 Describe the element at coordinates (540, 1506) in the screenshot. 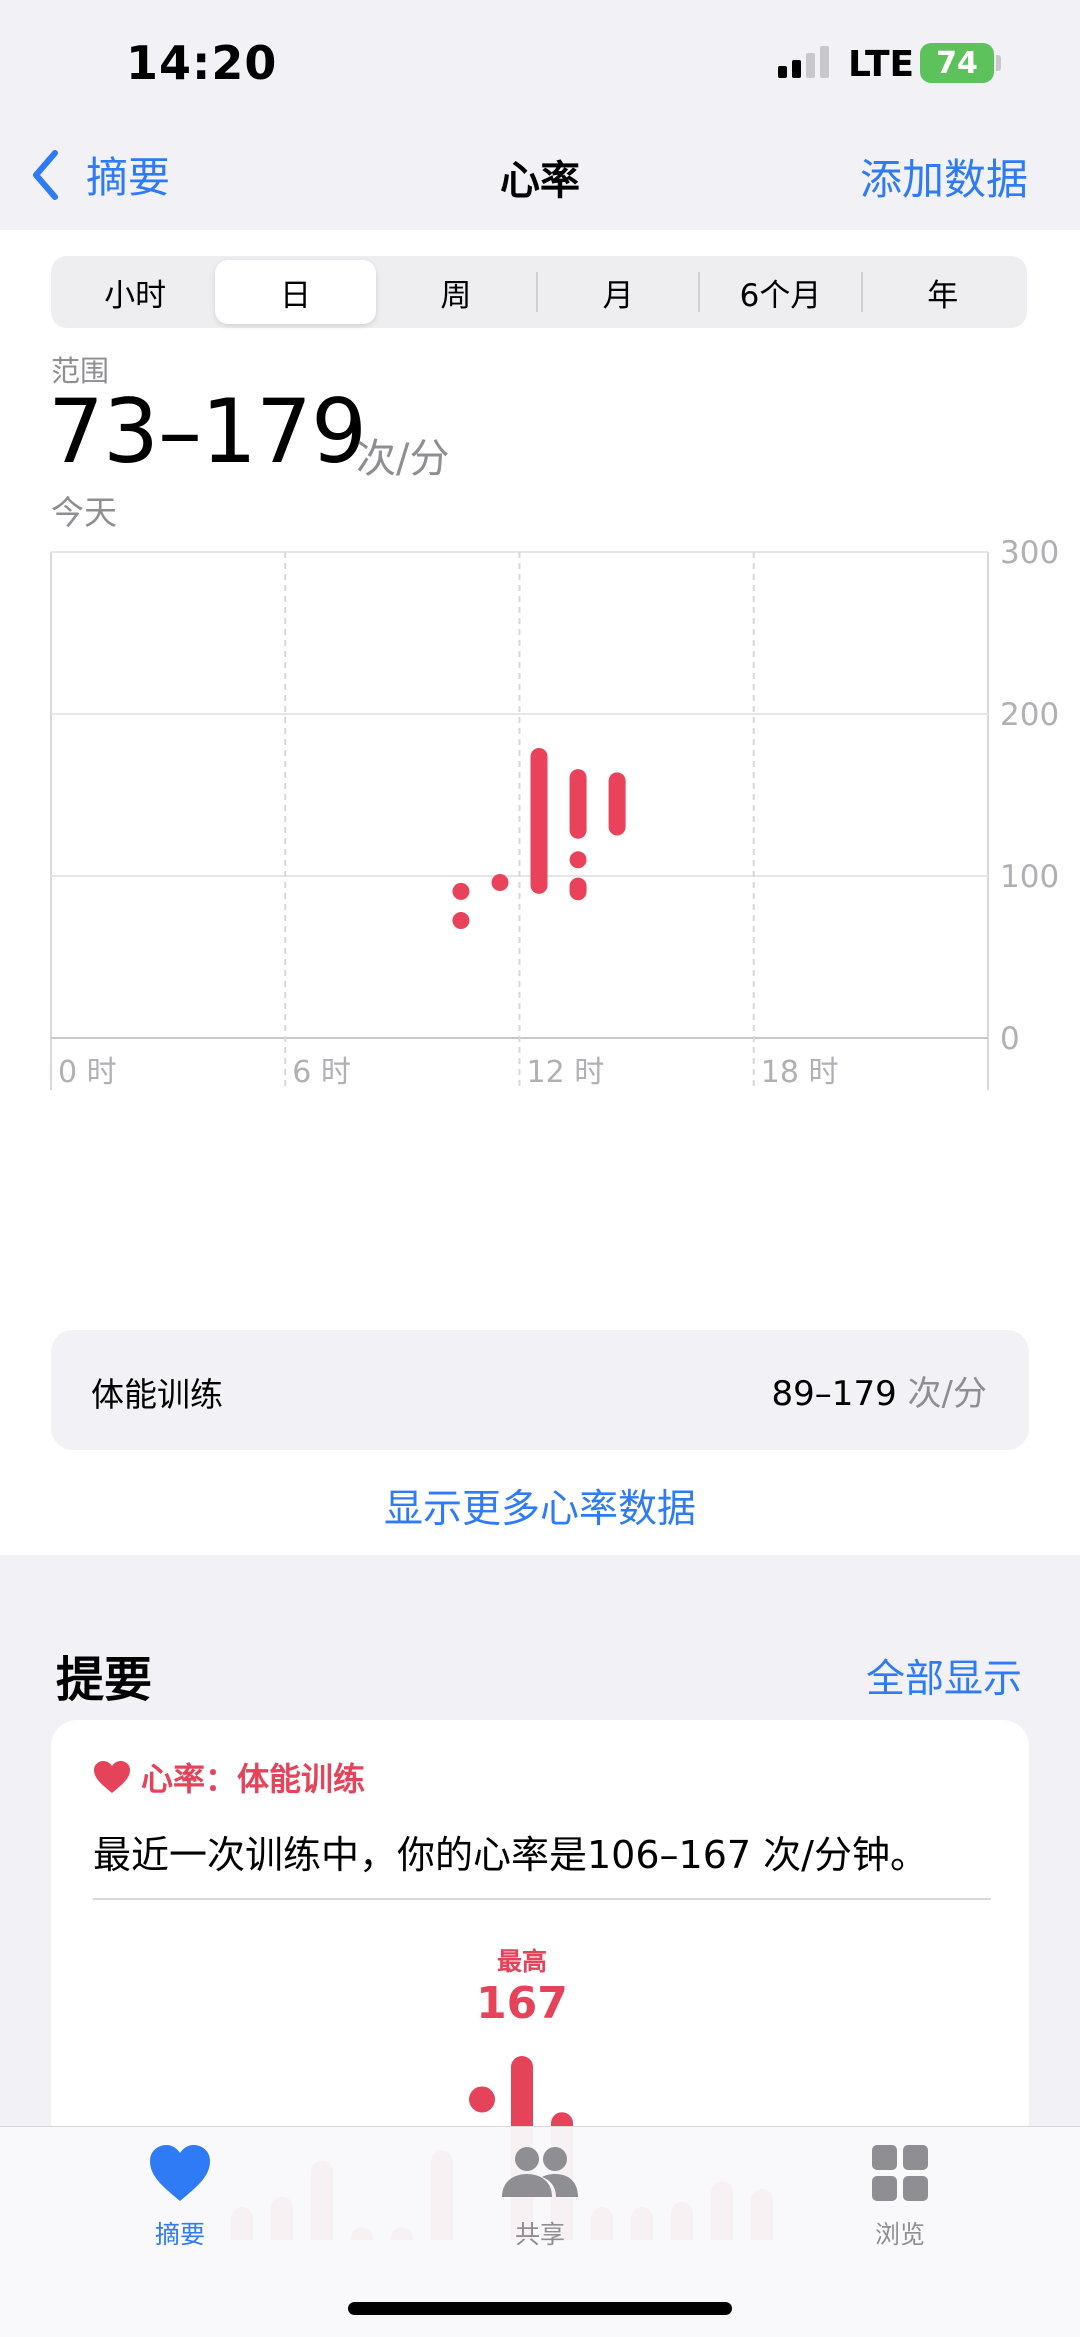

I see `show-more-heart-data-link: 显示更多心率数据` at that location.